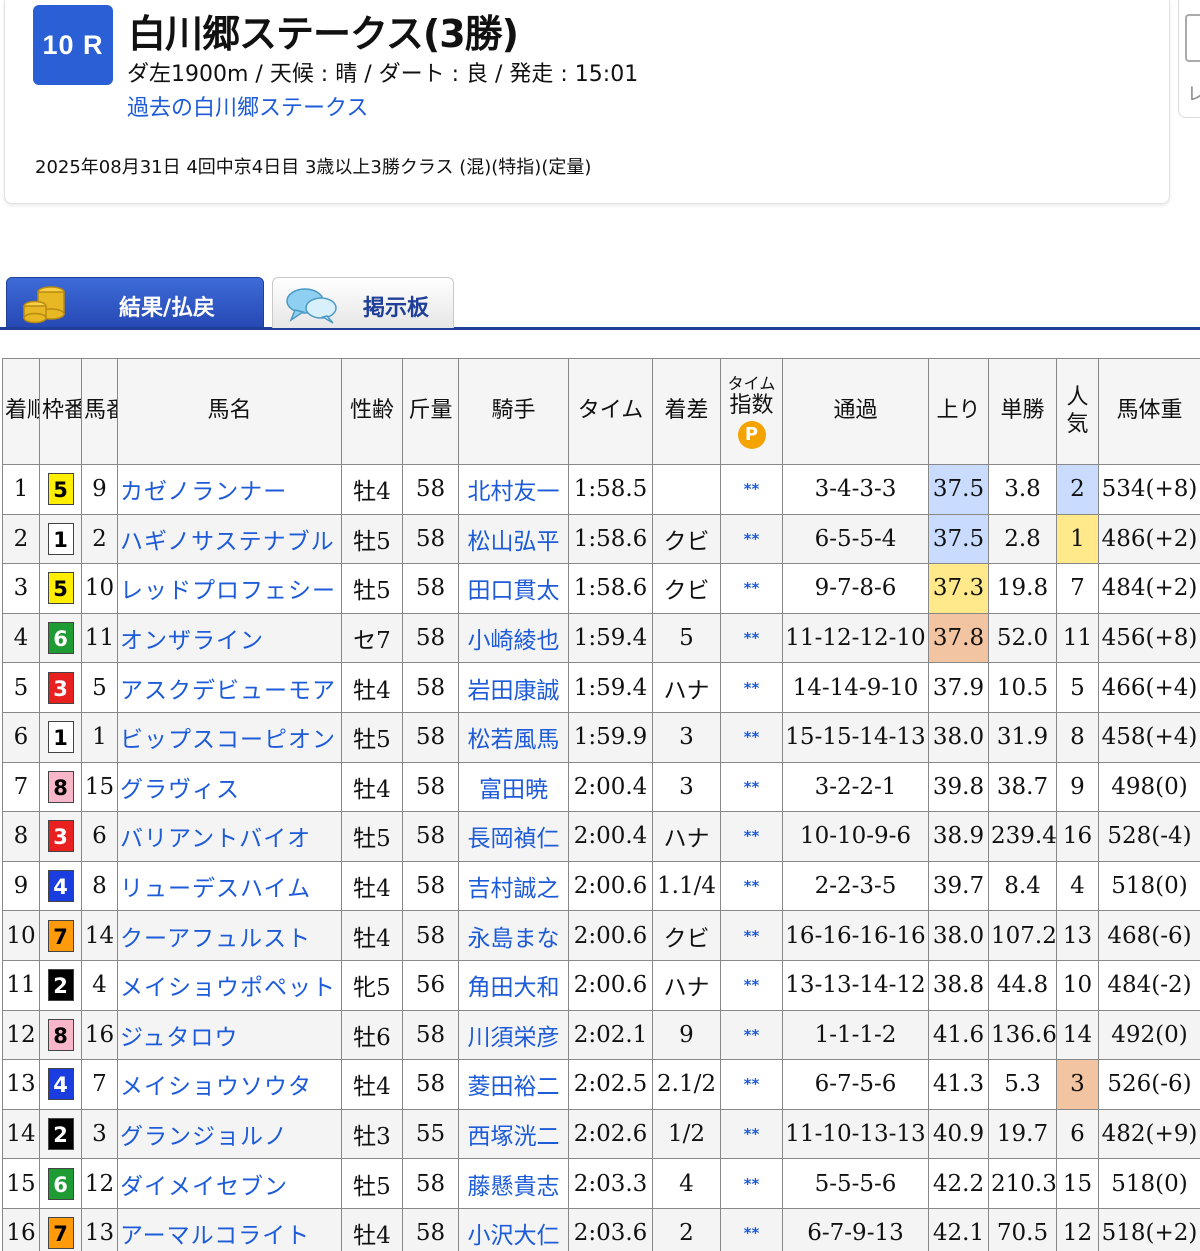 The height and width of the screenshot is (1251, 1200). I want to click on cell-num: 10, so click(99, 588).